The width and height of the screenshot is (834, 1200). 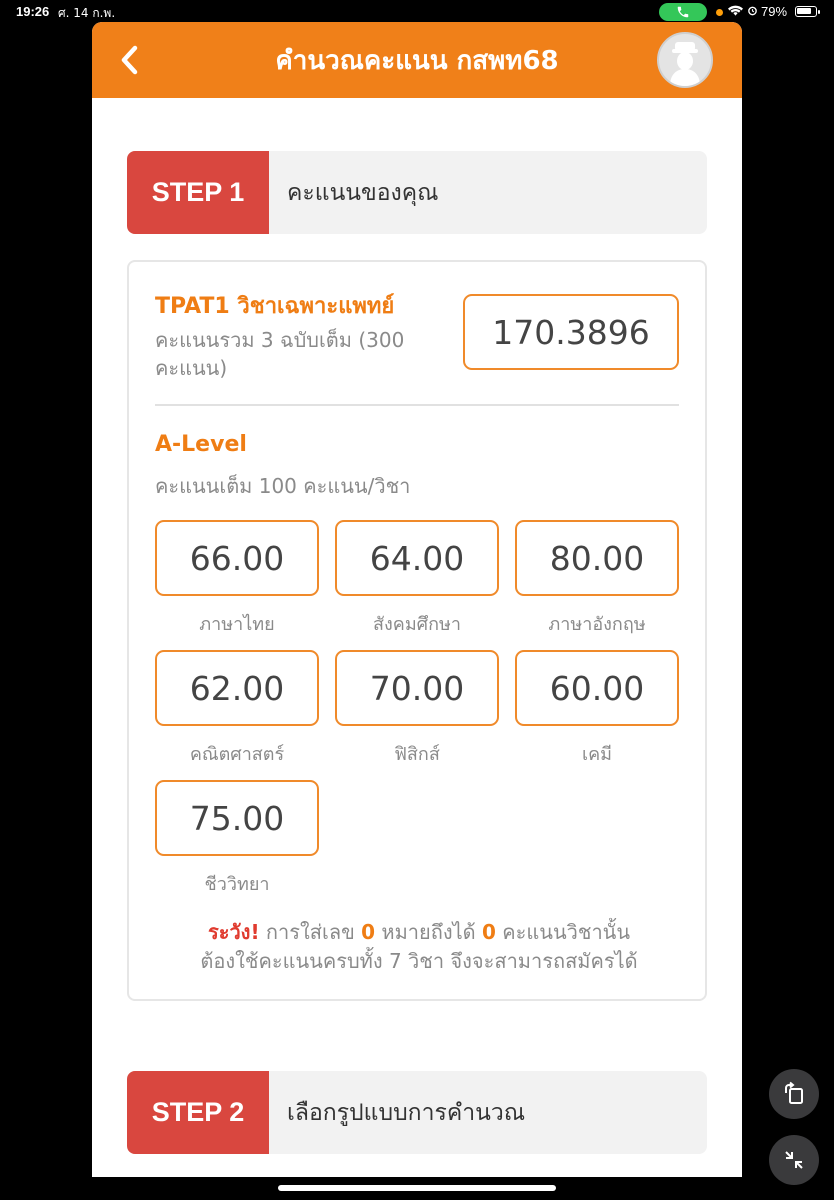 What do you see at coordinates (283, 486) in the screenshot?
I see `alevel-description: คะแนนเต็ม 100 คะแนน/วิชา` at bounding box center [283, 486].